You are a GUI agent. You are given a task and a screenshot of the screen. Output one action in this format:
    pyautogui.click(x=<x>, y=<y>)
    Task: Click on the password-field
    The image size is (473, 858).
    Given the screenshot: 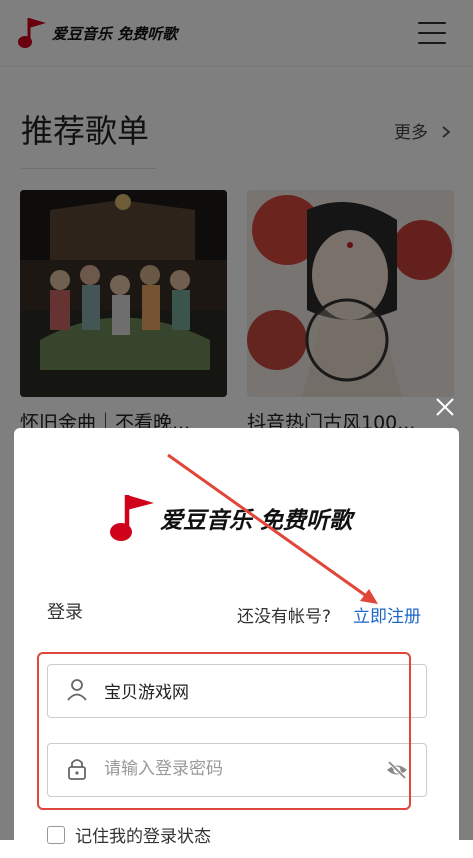 What is the action you would take?
    pyautogui.click(x=237, y=770)
    